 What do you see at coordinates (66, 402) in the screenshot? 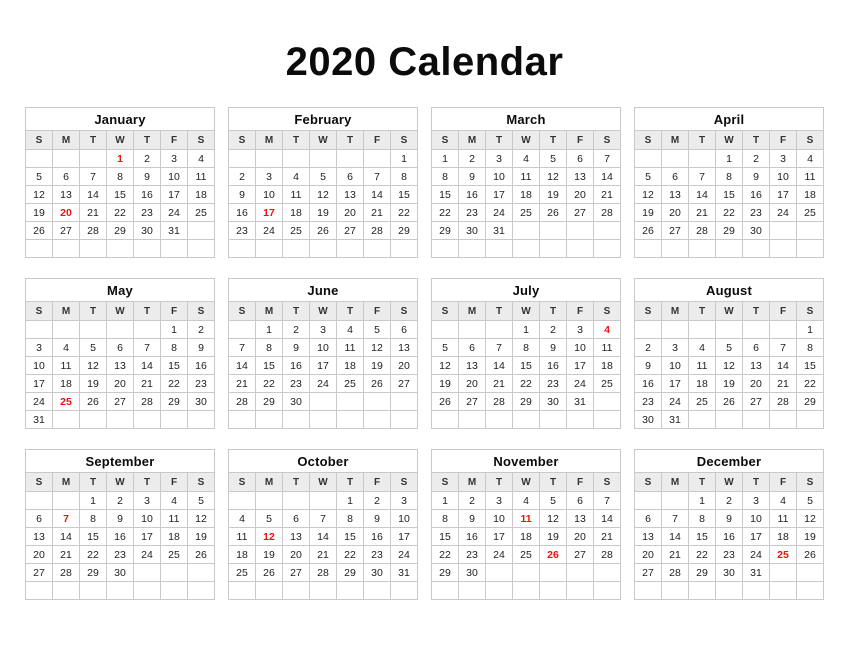
I see `day-cell-holiday: 25` at bounding box center [66, 402].